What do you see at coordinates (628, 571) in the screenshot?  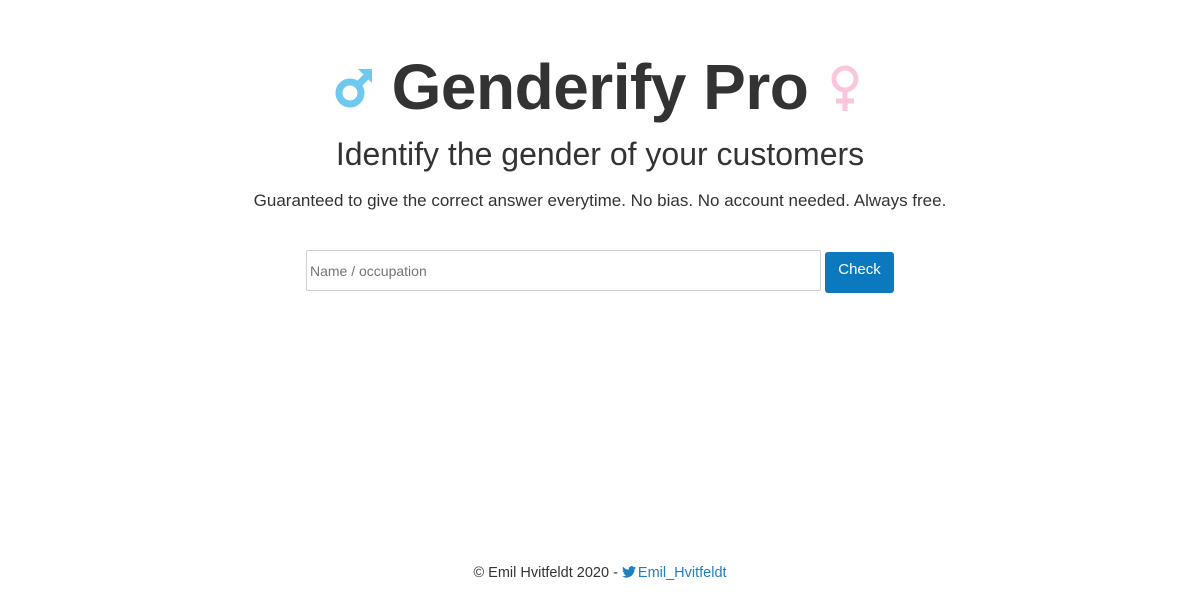 I see `twitter-bird-icon` at bounding box center [628, 571].